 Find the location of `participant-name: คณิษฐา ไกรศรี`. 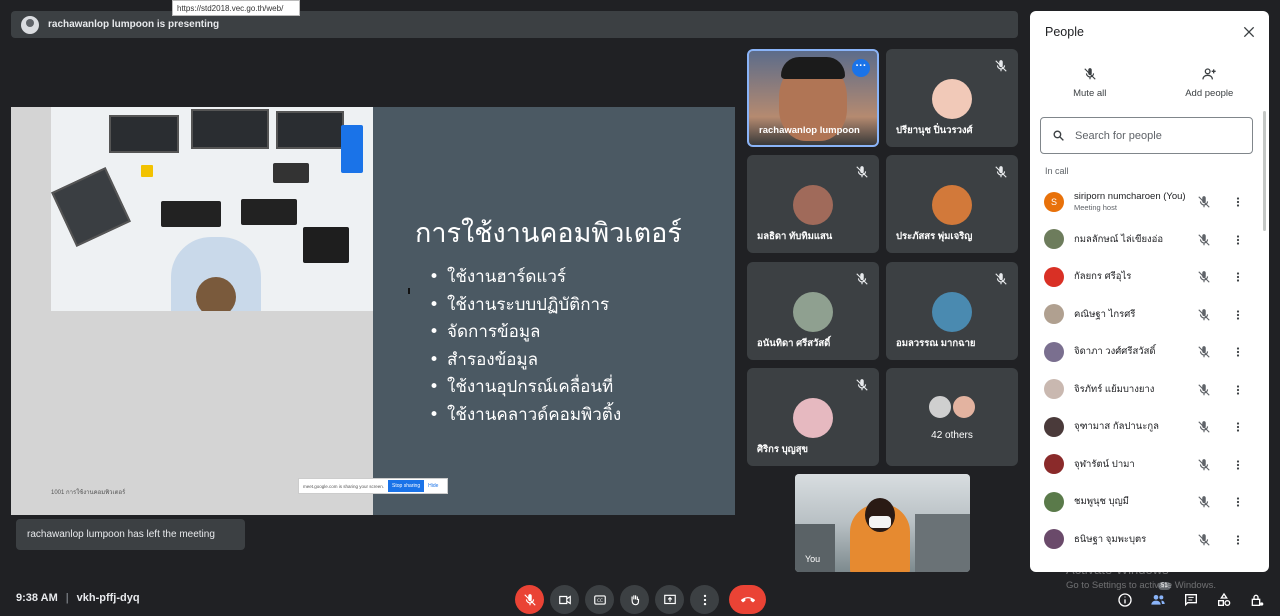

participant-name: คณิษฐา ไกรศรี is located at coordinates (1105, 314).